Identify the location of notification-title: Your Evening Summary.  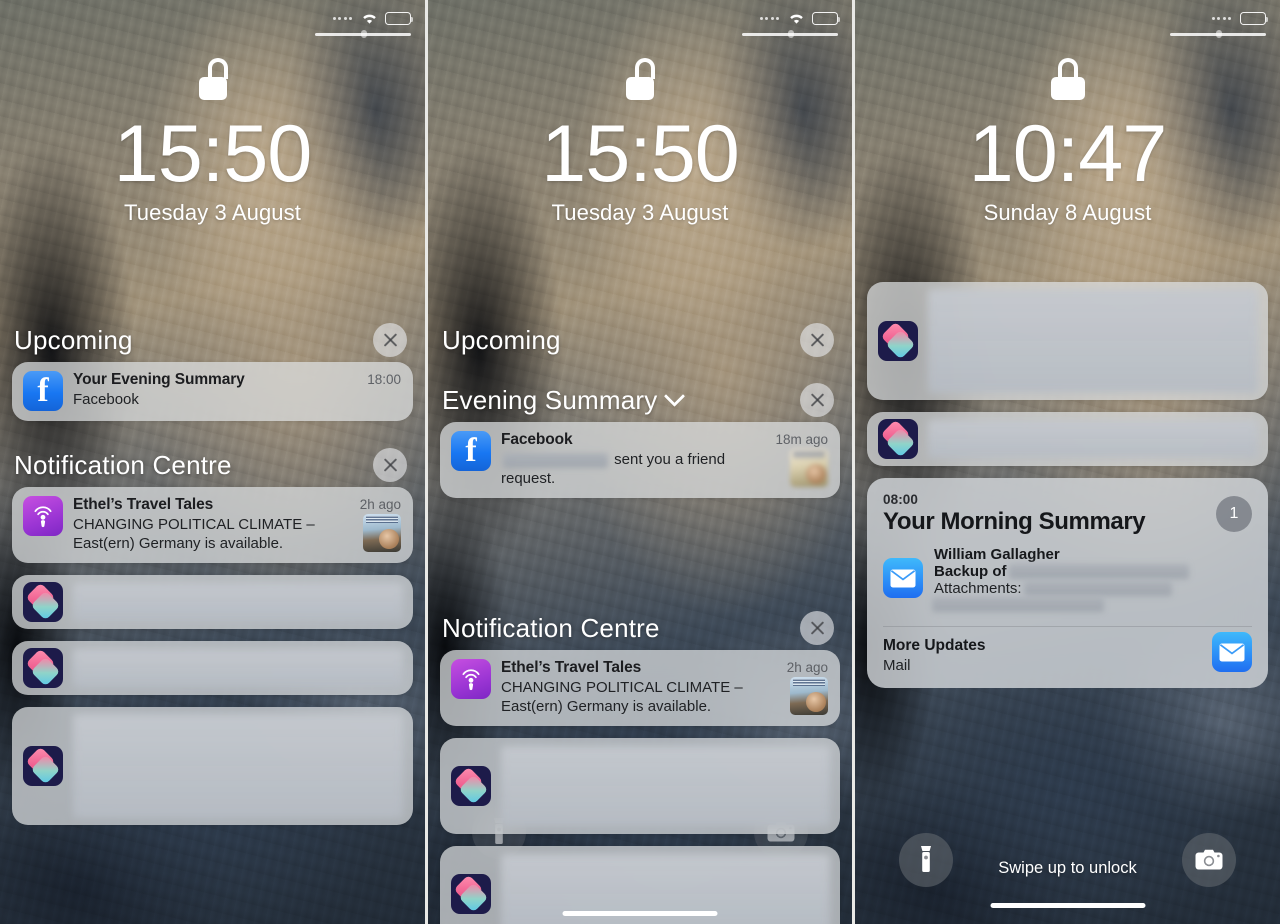
(159, 379).